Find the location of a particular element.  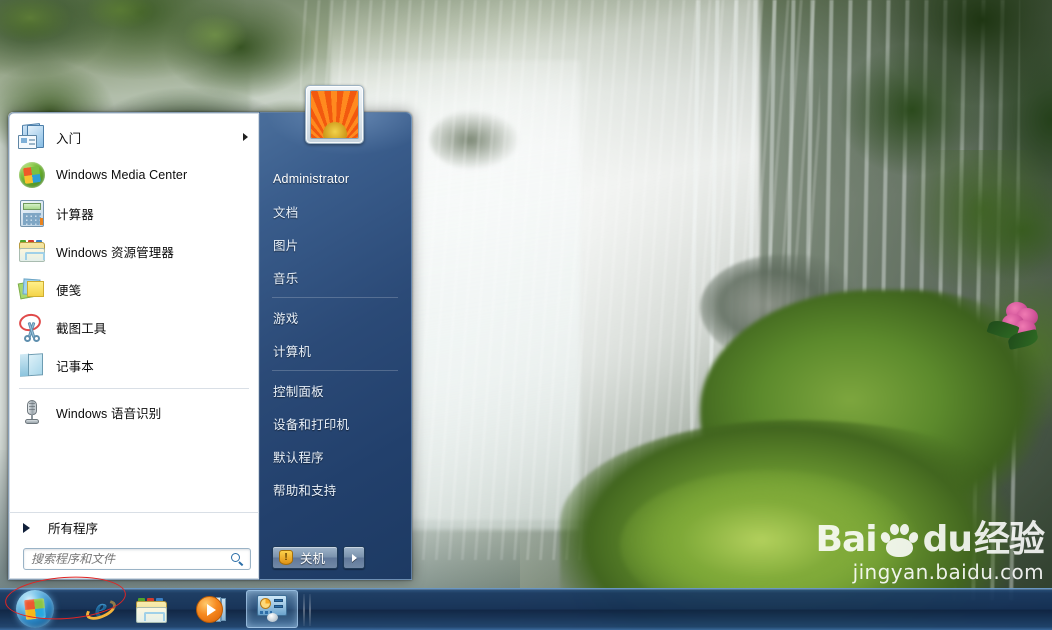

search-area is located at coordinates (134, 560).